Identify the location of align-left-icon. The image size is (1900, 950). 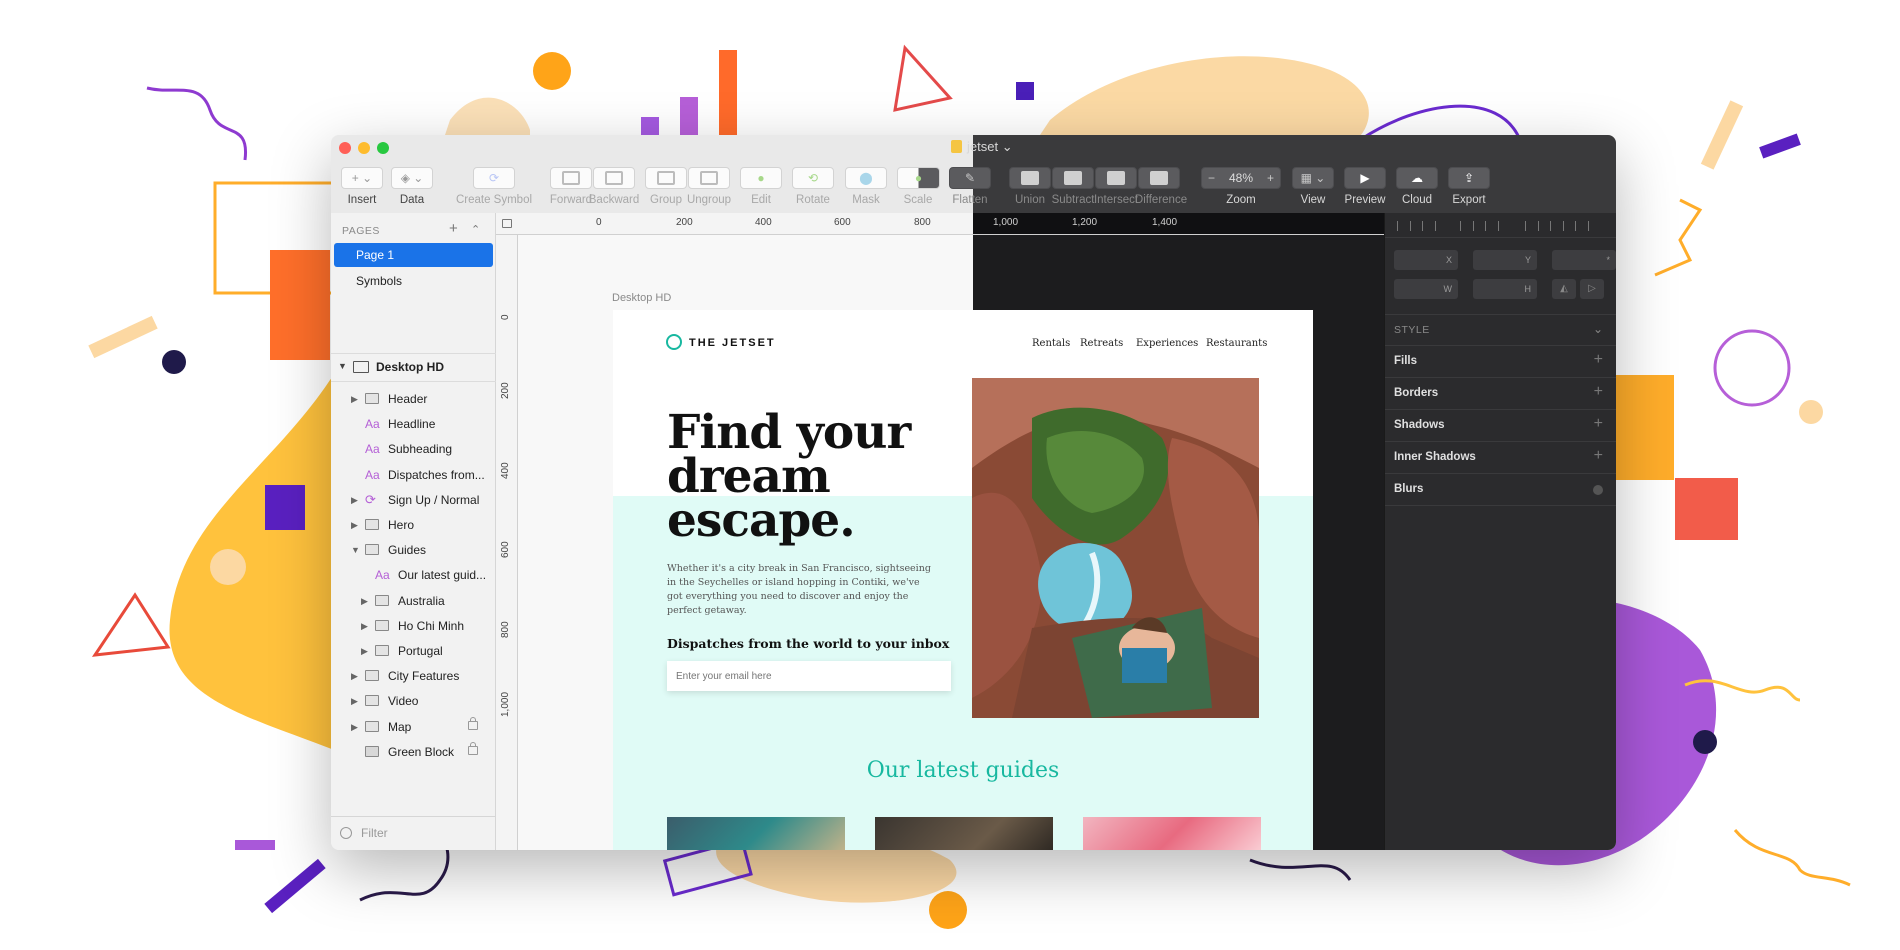
(1404, 226).